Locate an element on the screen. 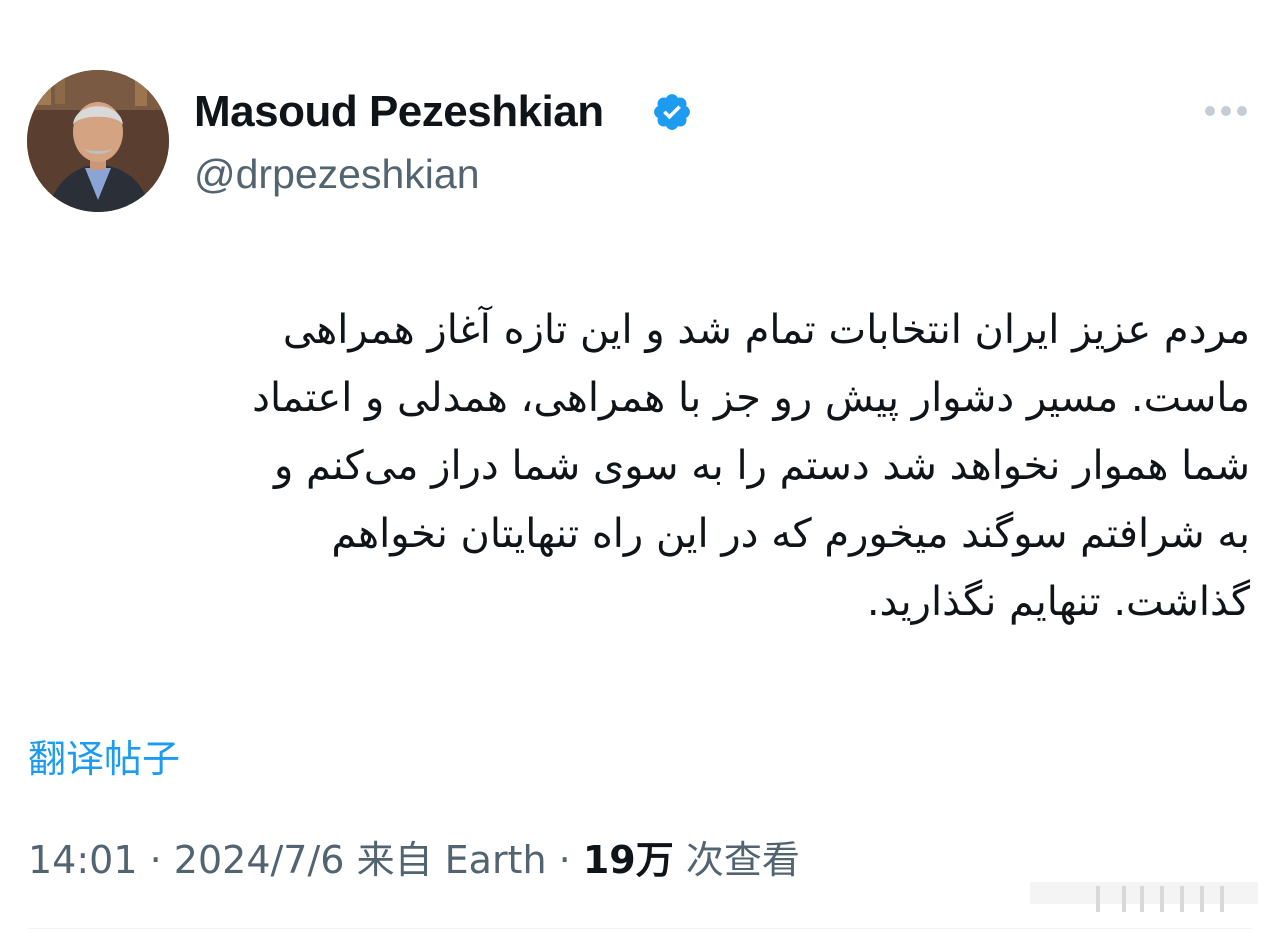 The width and height of the screenshot is (1280, 938). tweet-time: 14:01 is located at coordinates (83, 860).